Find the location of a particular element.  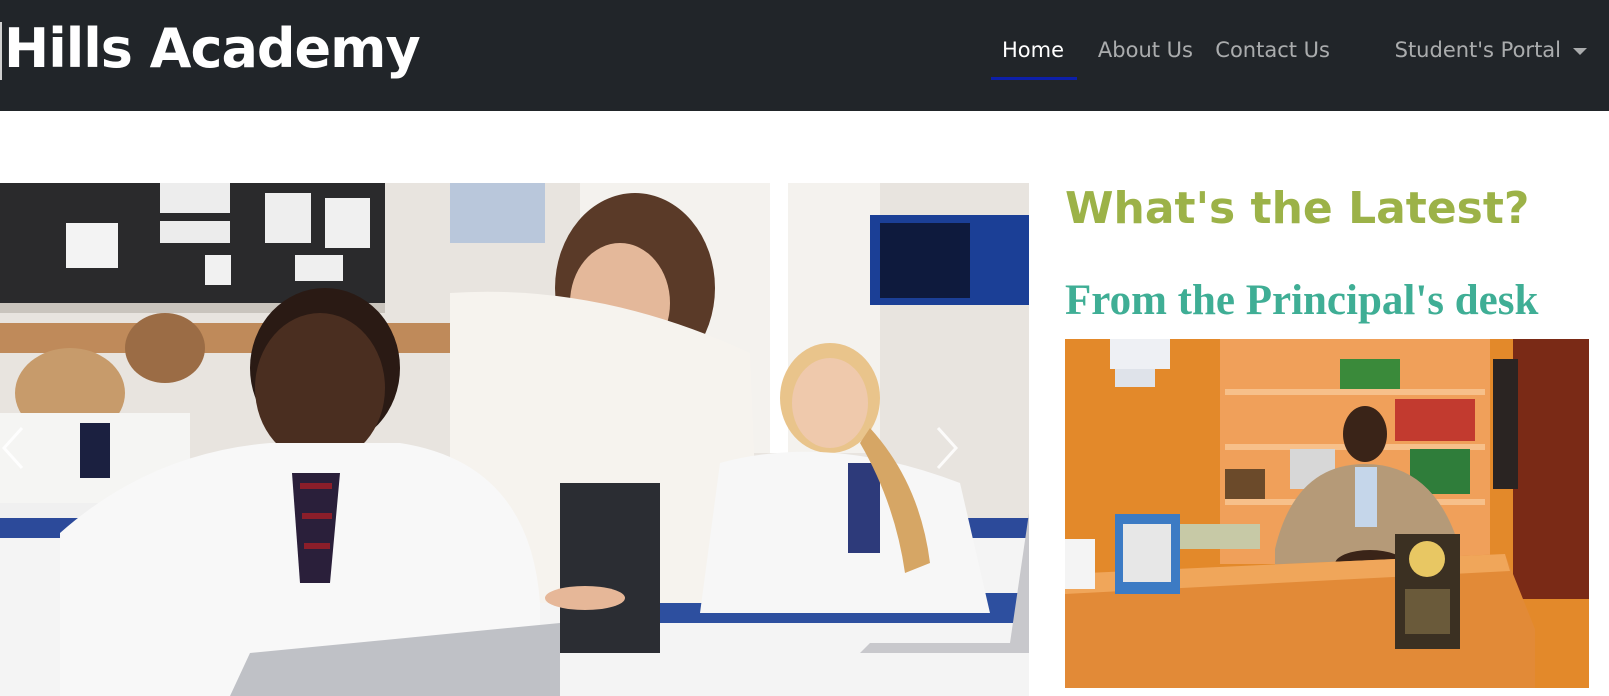

nav-contact-us-label: Contact Us is located at coordinates (1272, 50).